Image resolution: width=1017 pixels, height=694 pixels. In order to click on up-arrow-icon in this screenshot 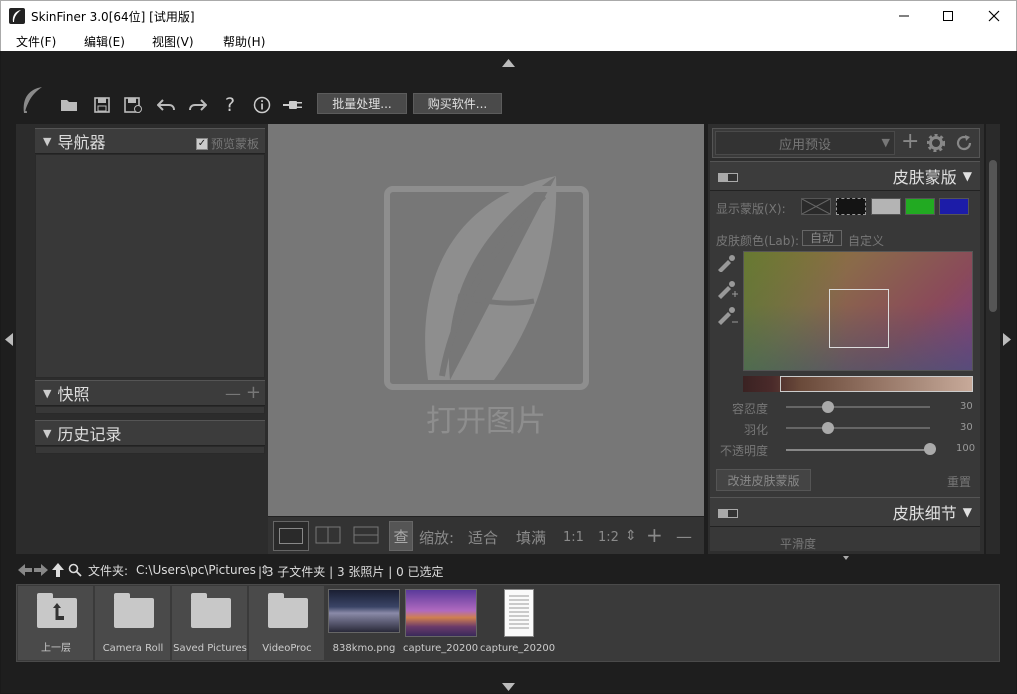, I will do `click(58, 571)`.